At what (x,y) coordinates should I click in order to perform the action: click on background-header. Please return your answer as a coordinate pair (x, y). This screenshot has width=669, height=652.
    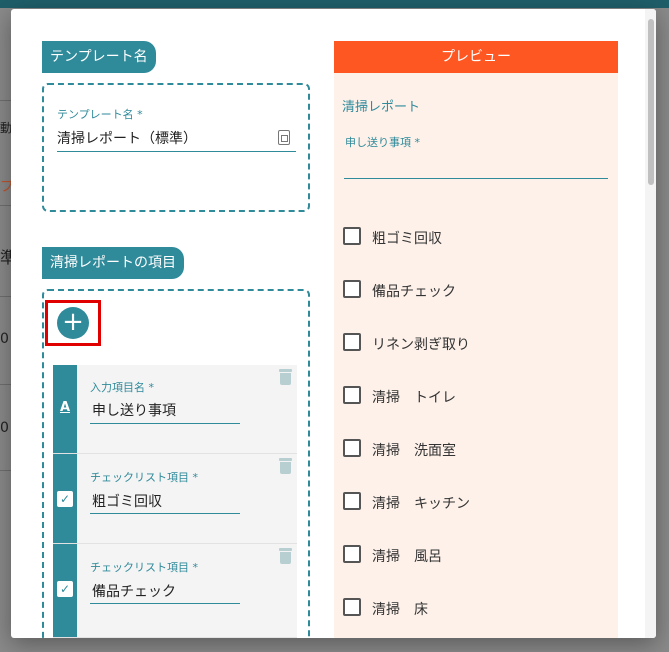
    Looking at the image, I should click on (334, 4).